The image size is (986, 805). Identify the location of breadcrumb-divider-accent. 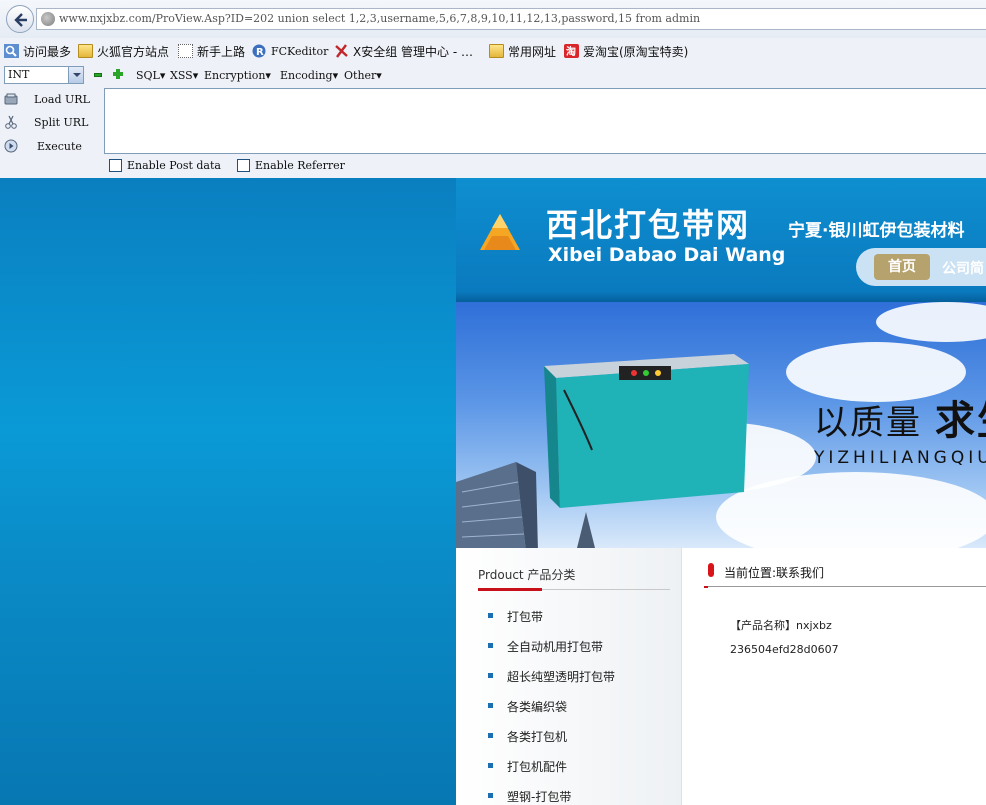
(706, 587).